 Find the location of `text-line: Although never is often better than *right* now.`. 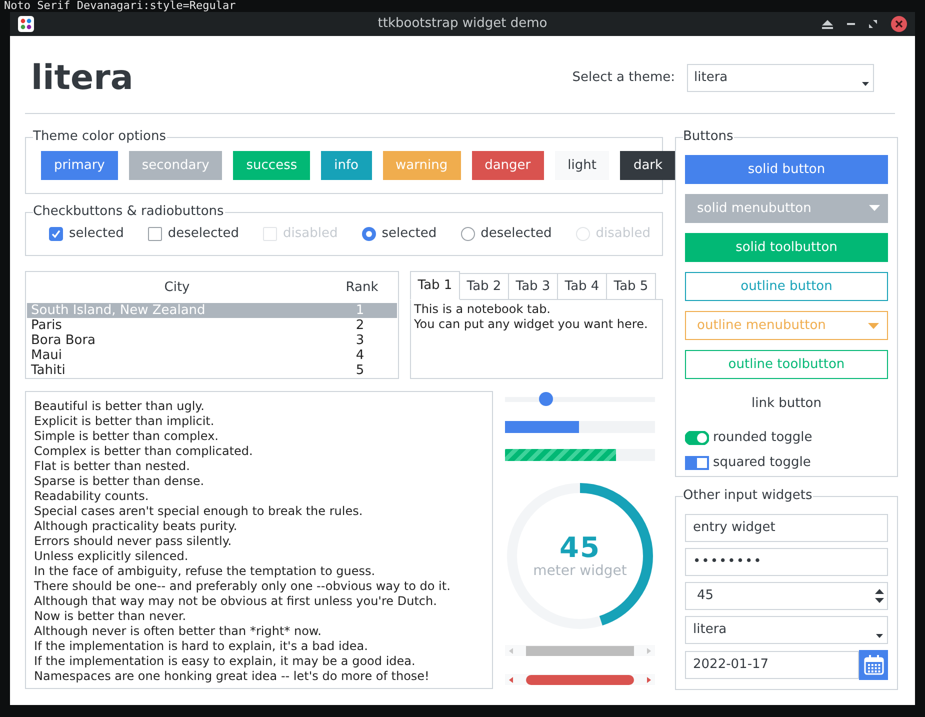

text-line: Although never is often better than *right* now. is located at coordinates (178, 631).